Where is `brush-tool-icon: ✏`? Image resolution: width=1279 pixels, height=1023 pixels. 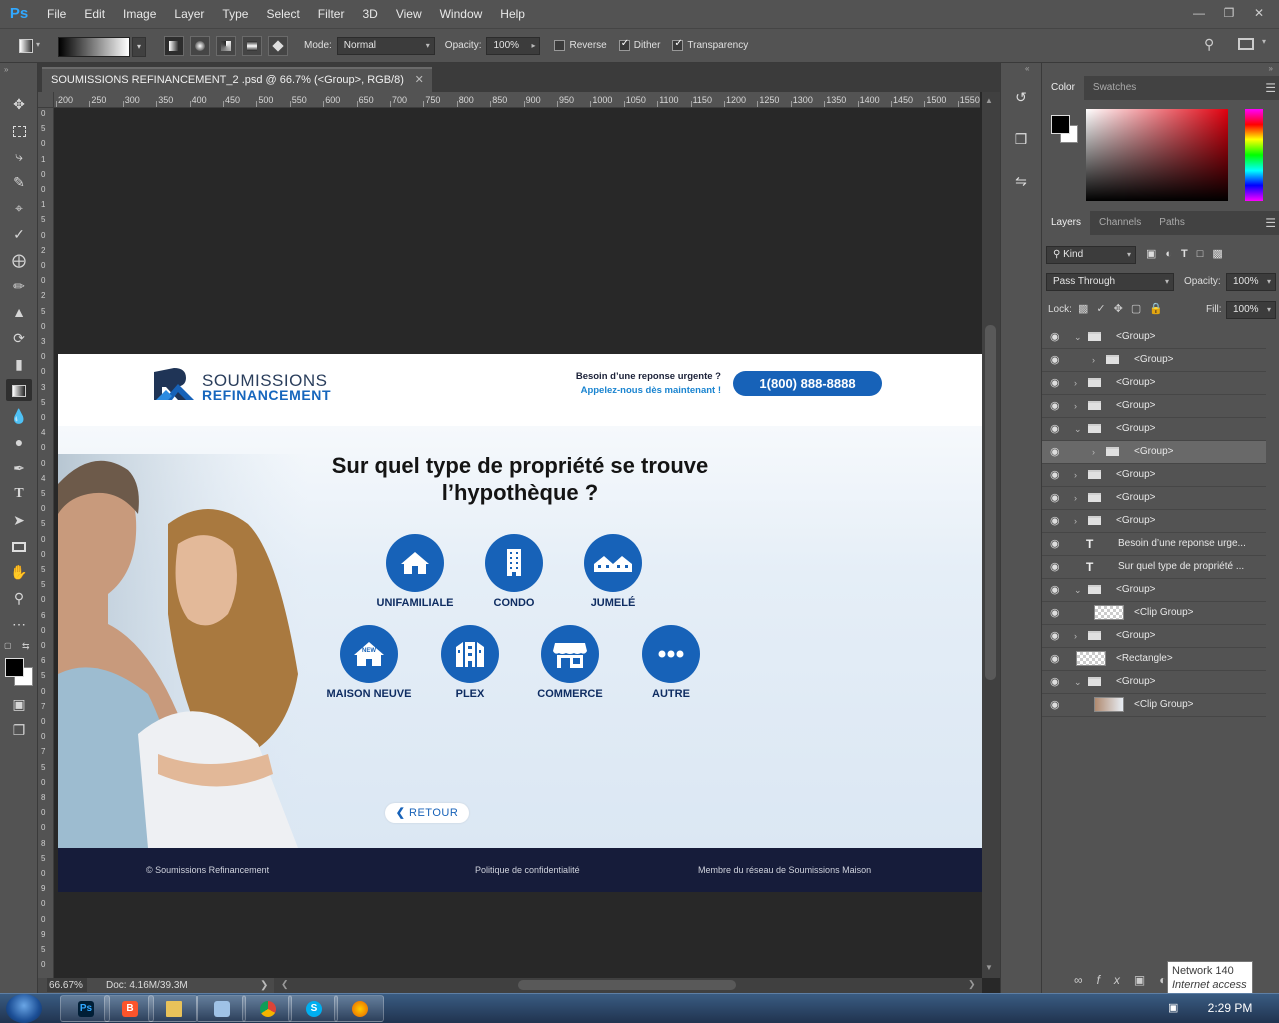 brush-tool-icon: ✏ is located at coordinates (19, 286).